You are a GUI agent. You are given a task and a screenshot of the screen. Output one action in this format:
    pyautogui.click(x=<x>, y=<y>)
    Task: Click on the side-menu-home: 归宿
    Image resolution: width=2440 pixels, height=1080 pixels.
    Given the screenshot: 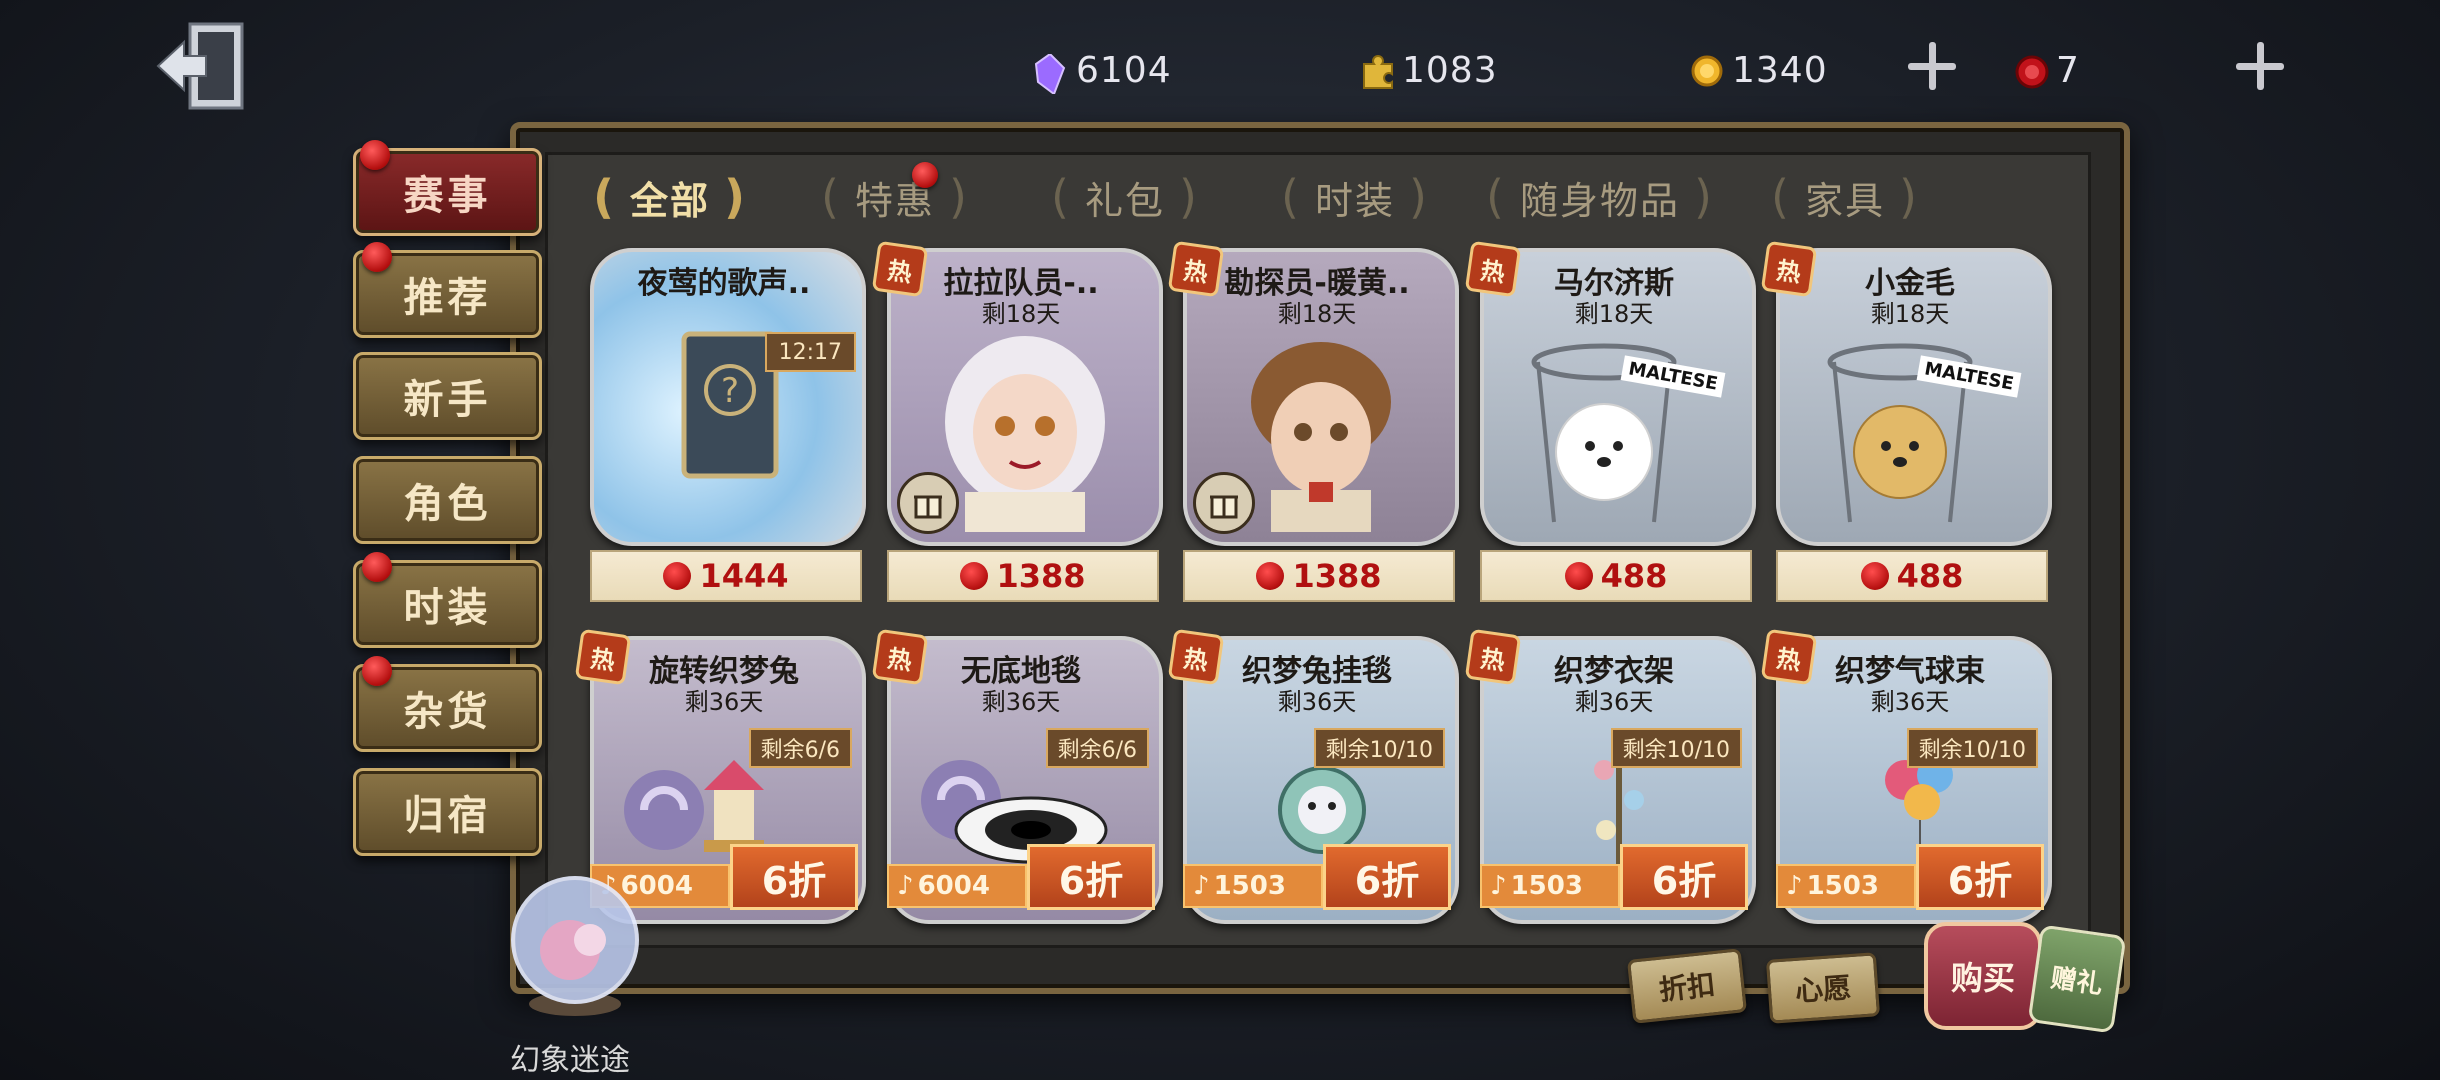 What is the action you would take?
    pyautogui.click(x=447, y=812)
    